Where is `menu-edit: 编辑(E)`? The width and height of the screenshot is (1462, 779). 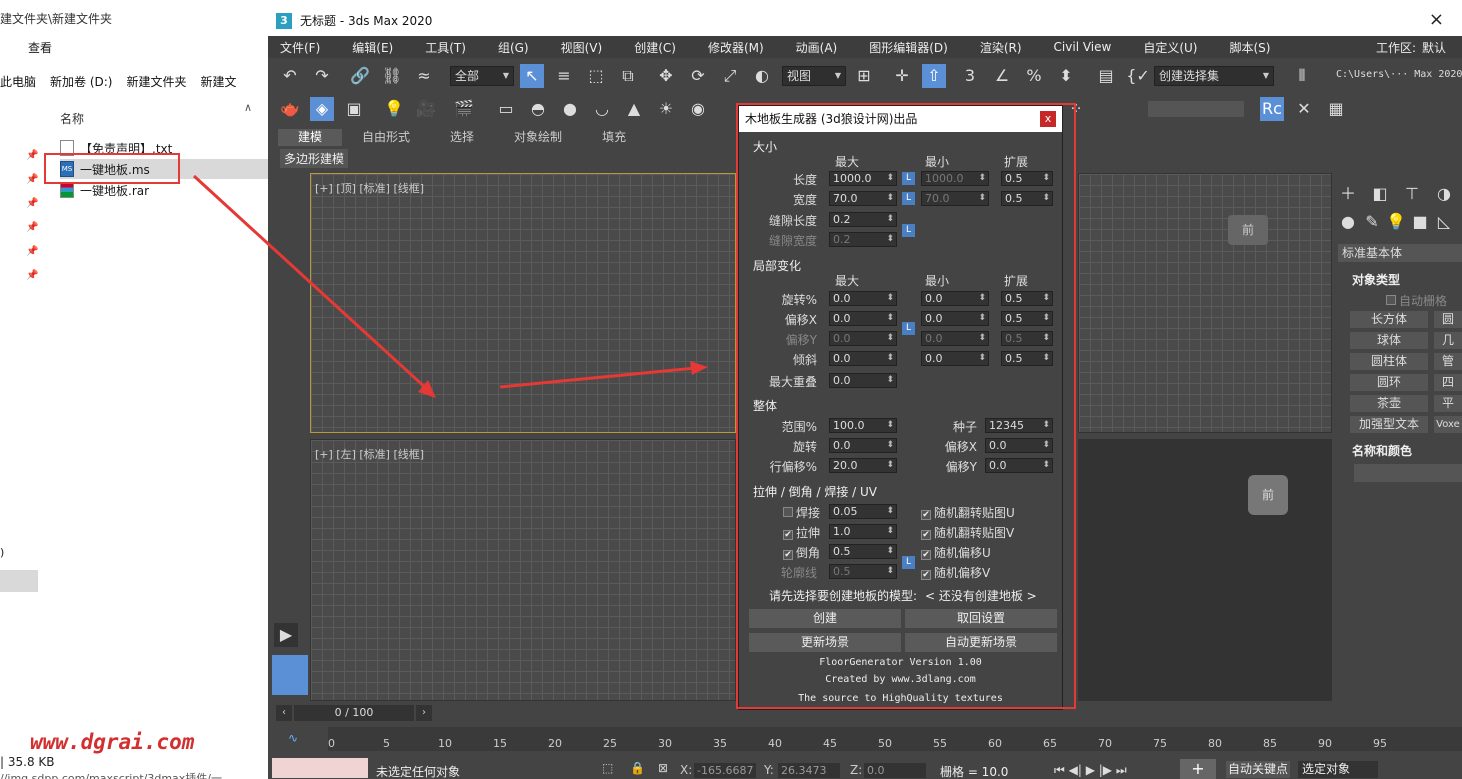 menu-edit: 编辑(E) is located at coordinates (372, 47).